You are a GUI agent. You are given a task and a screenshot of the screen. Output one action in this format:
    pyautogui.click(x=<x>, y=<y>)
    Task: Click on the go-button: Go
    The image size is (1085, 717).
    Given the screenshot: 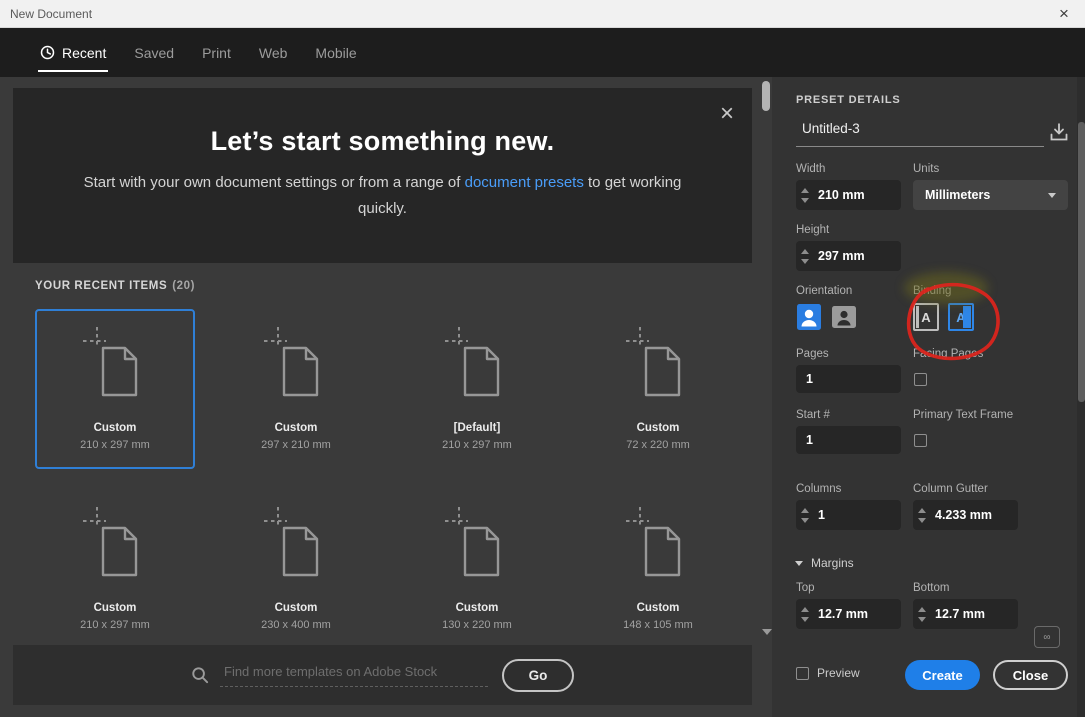 What is the action you would take?
    pyautogui.click(x=538, y=675)
    